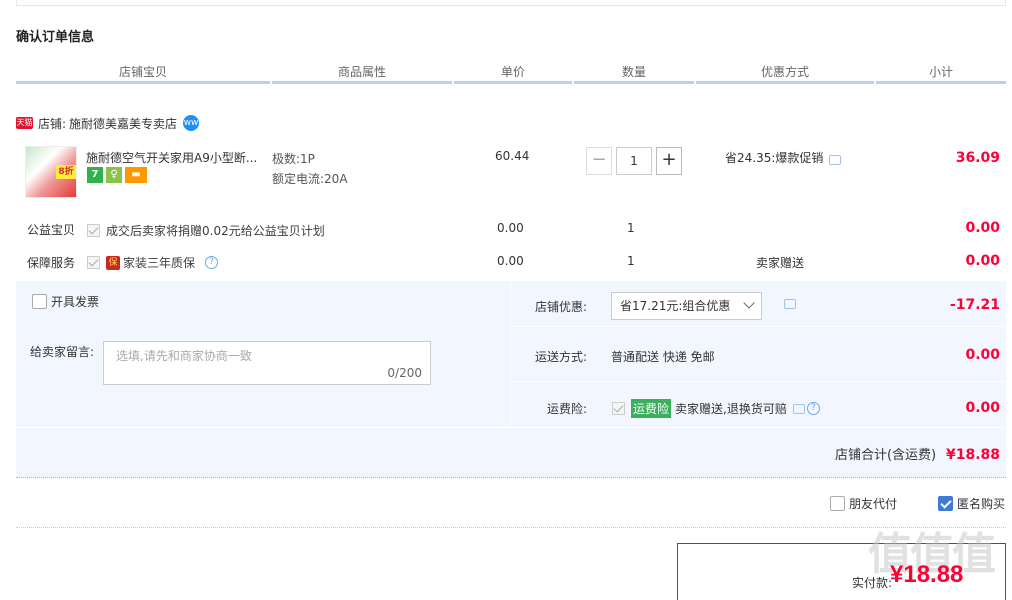  What do you see at coordinates (798, 408) in the screenshot?
I see `insurance-comment-icon` at bounding box center [798, 408].